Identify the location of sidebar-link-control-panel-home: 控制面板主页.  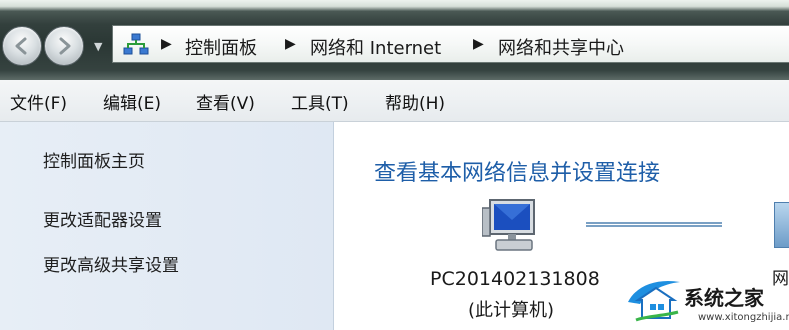
(94, 159).